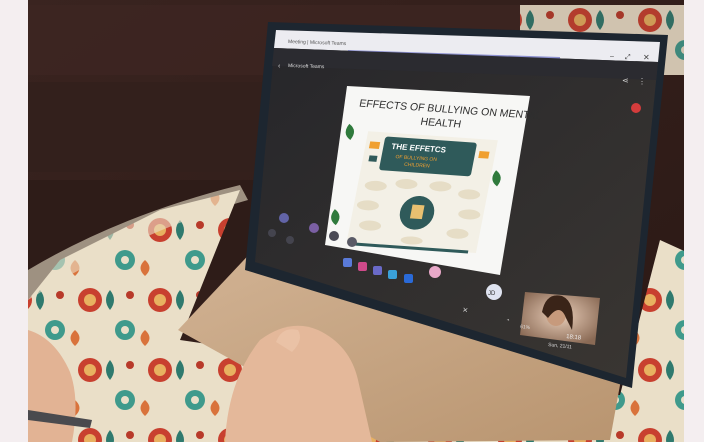  What do you see at coordinates (636, 108) in the screenshot?
I see `record-indicator-icon` at bounding box center [636, 108].